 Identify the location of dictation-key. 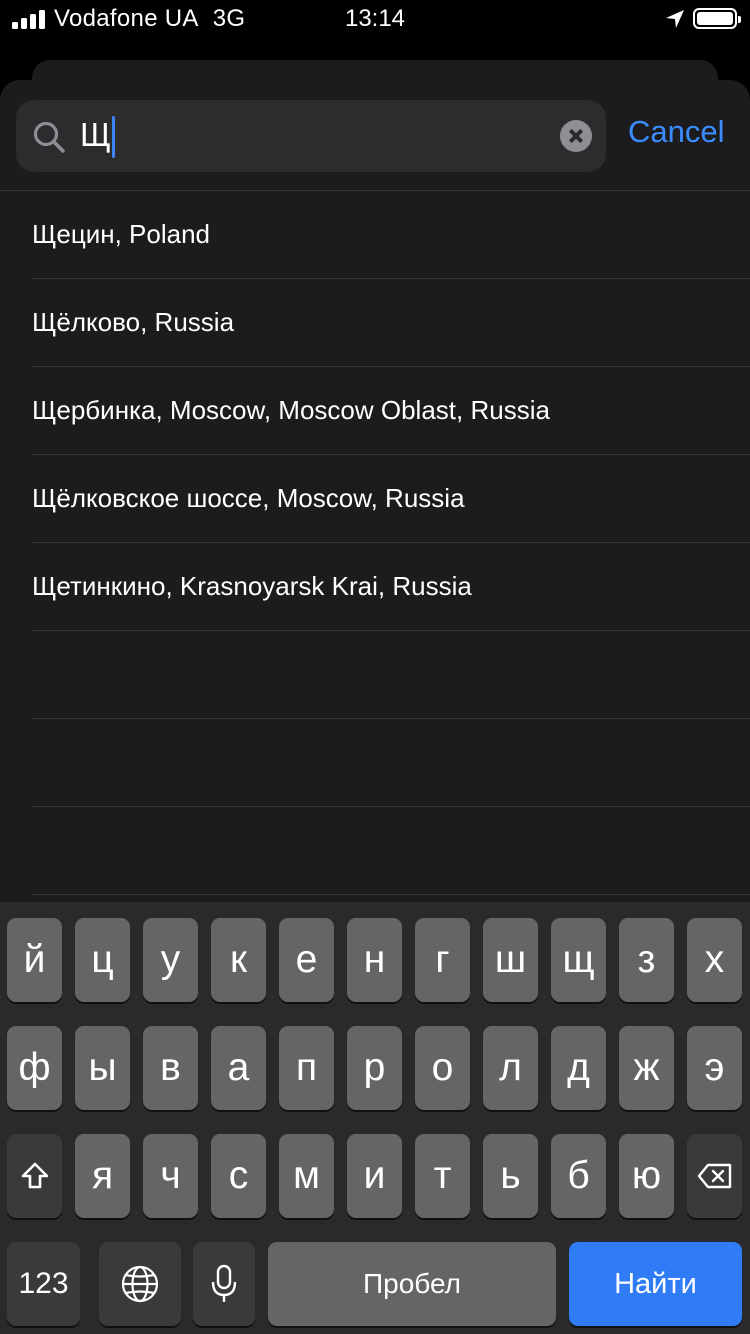
(224, 1284).